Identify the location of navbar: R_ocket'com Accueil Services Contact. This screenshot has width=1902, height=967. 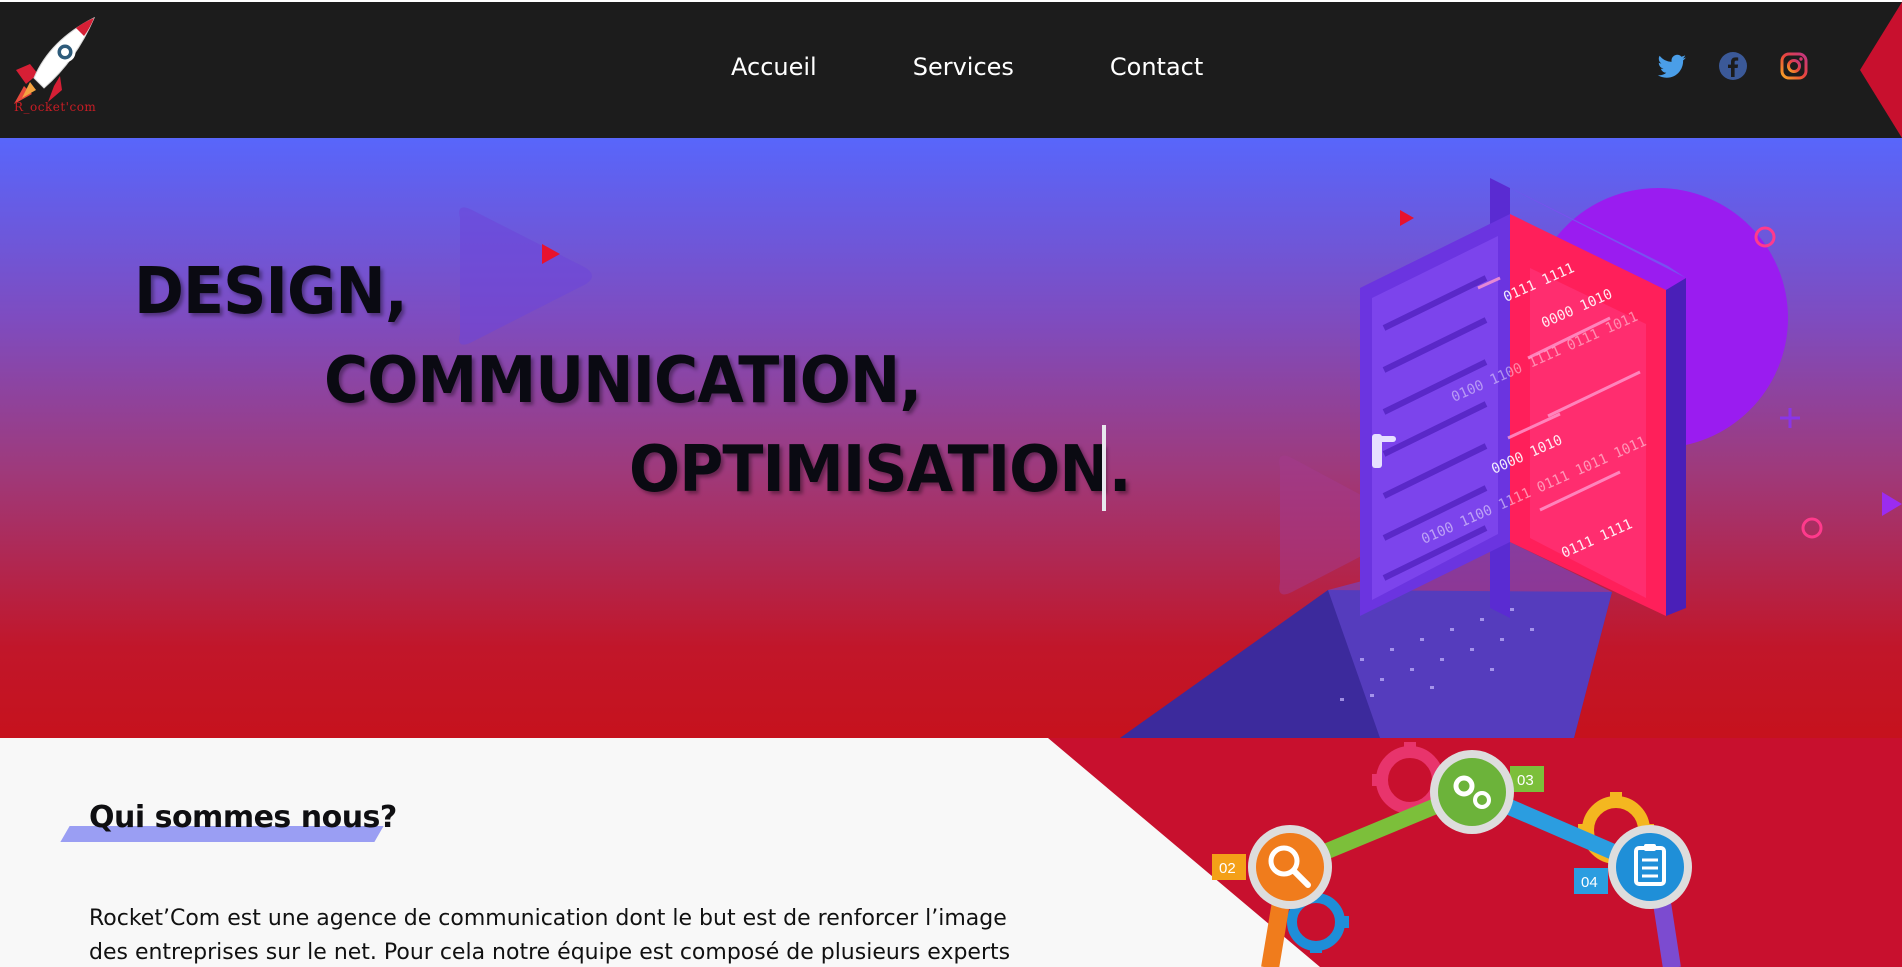
(951, 69).